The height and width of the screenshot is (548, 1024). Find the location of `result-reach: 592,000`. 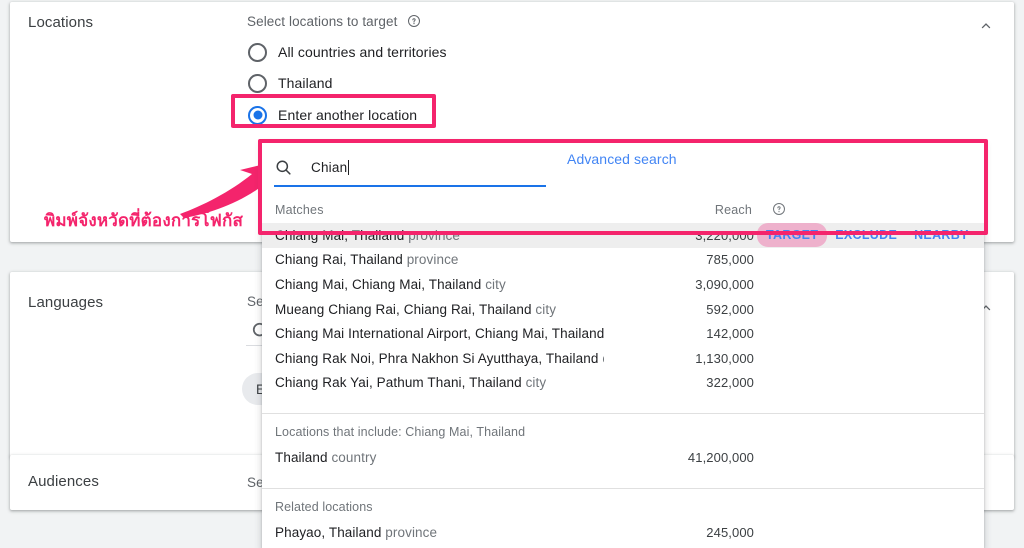

result-reach: 592,000 is located at coordinates (730, 309).